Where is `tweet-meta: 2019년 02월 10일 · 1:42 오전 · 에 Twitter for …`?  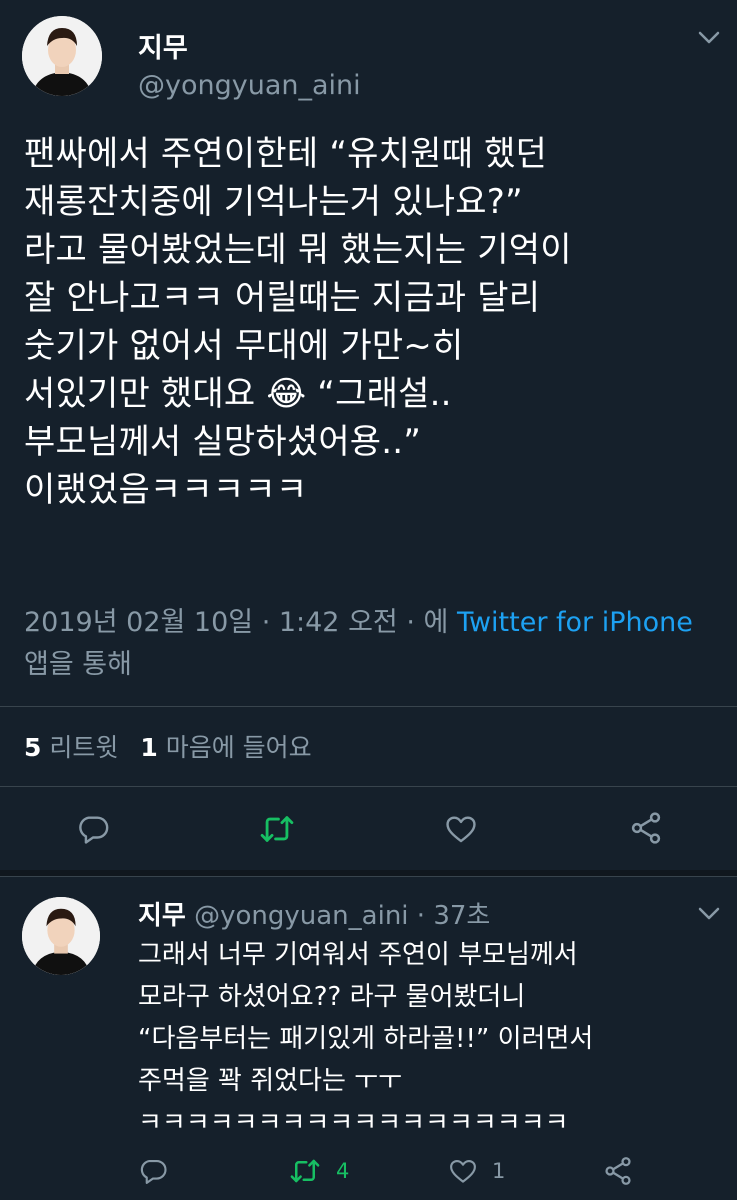 tweet-meta: 2019년 02월 10일 · 1:42 오전 · 에 Twitter for … is located at coordinates (369, 644).